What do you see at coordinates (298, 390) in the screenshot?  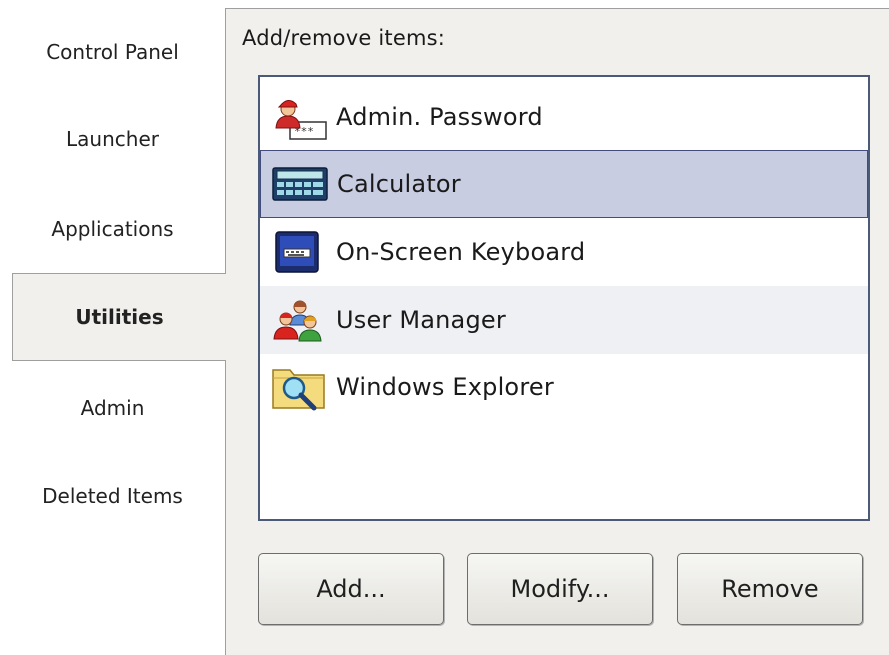 I see `folder-search-icon` at bounding box center [298, 390].